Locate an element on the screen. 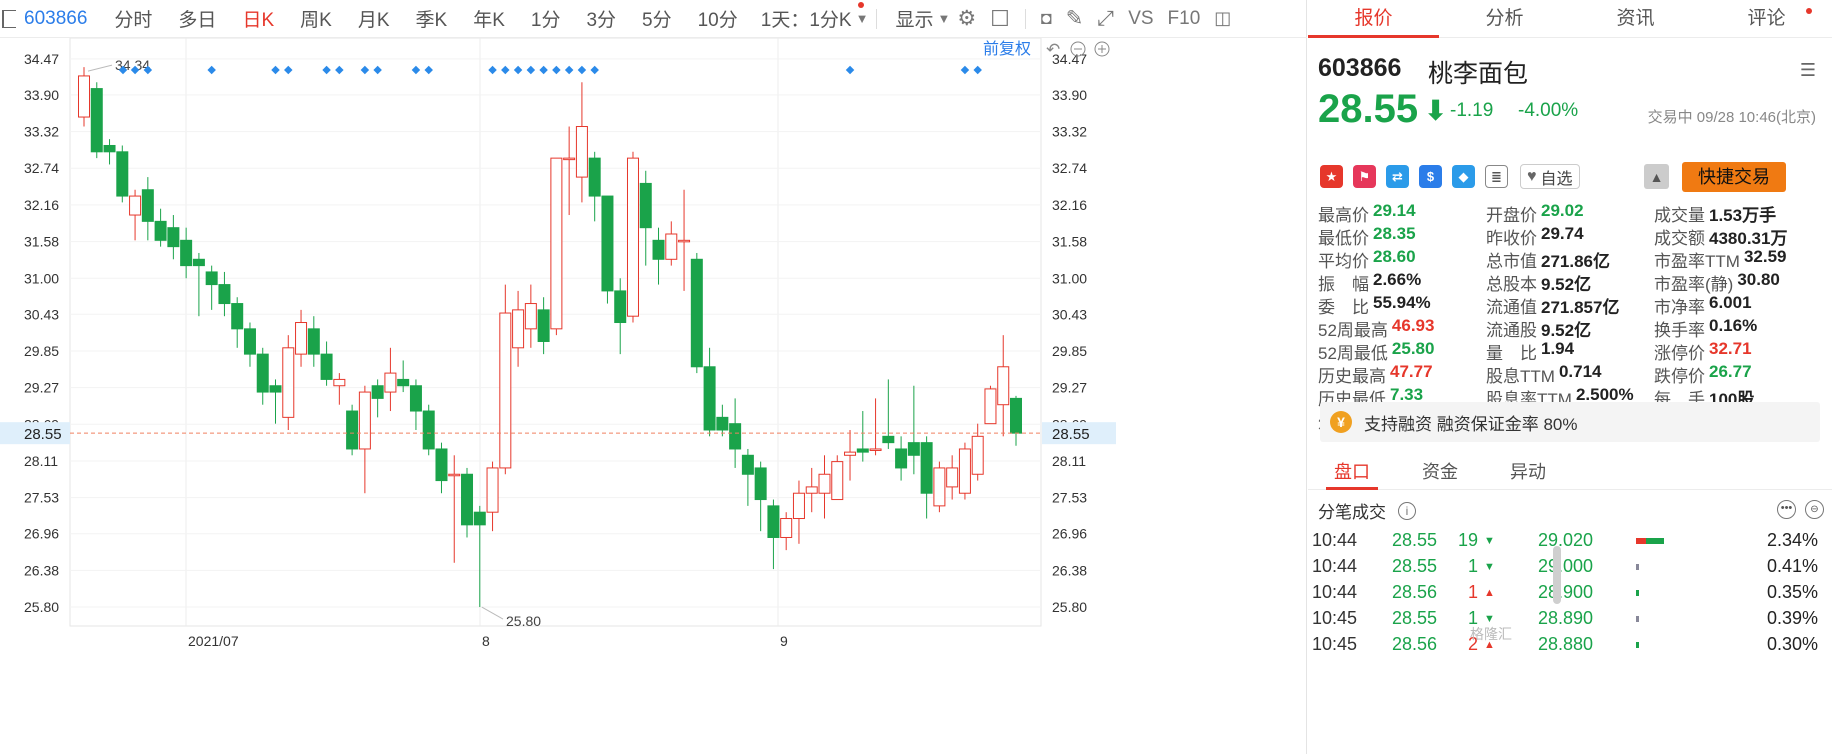 The image size is (1832, 754). f10-button: F10 is located at coordinates (1184, 19).